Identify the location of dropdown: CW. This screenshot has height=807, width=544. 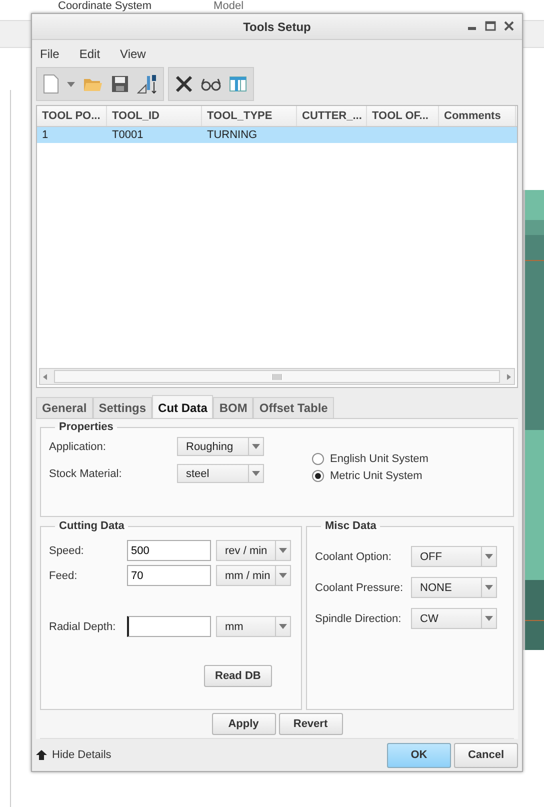
(454, 618).